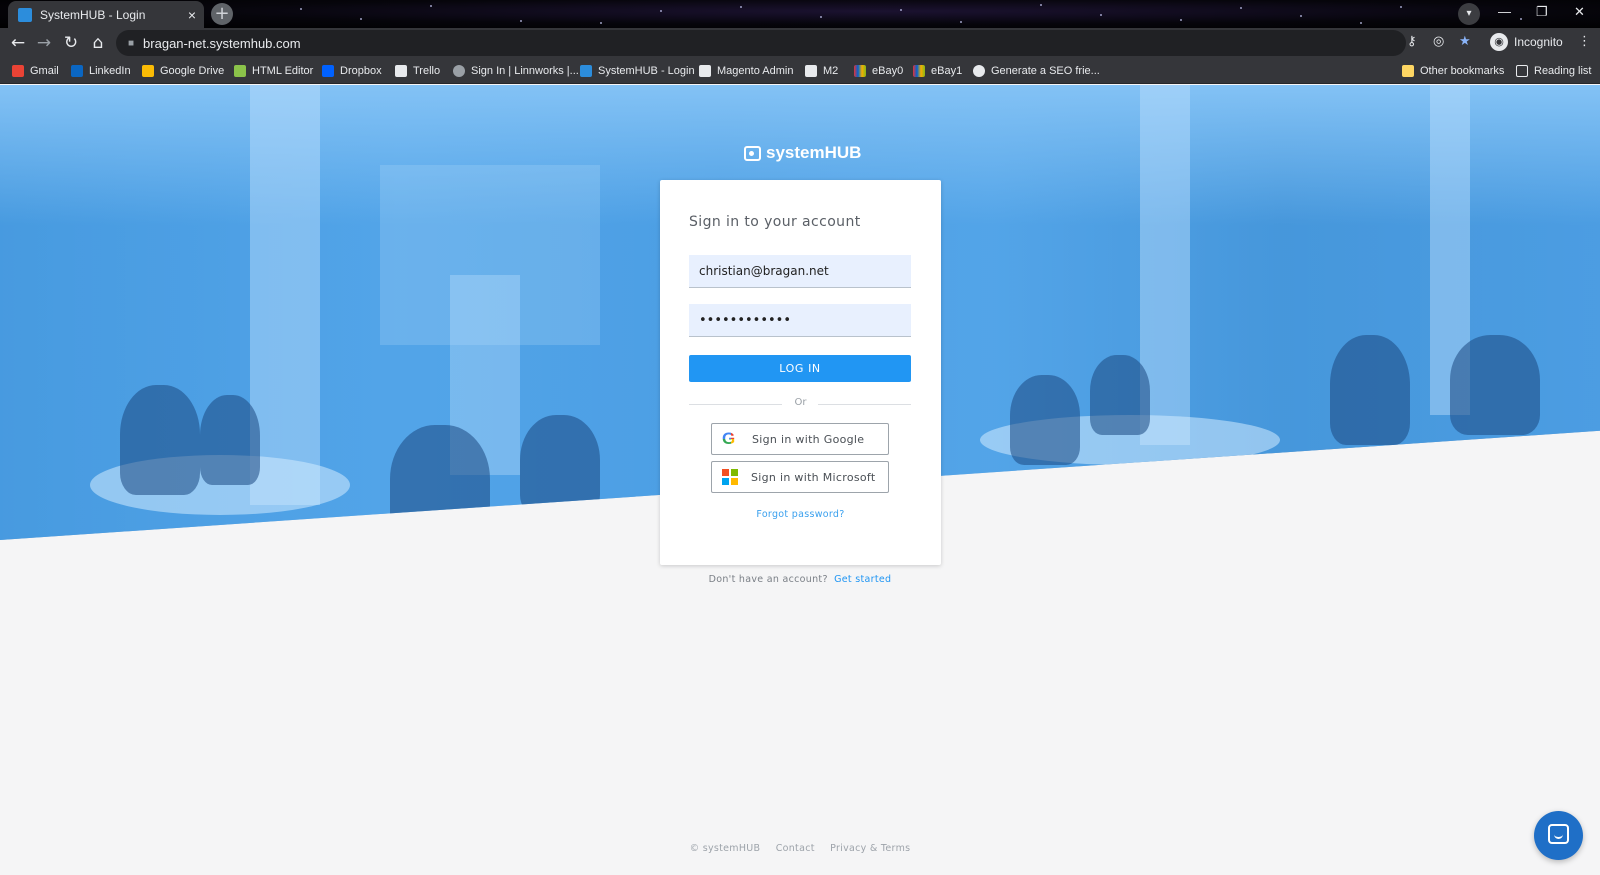  What do you see at coordinates (831, 71) in the screenshot?
I see `bookmark-label: M2` at bounding box center [831, 71].